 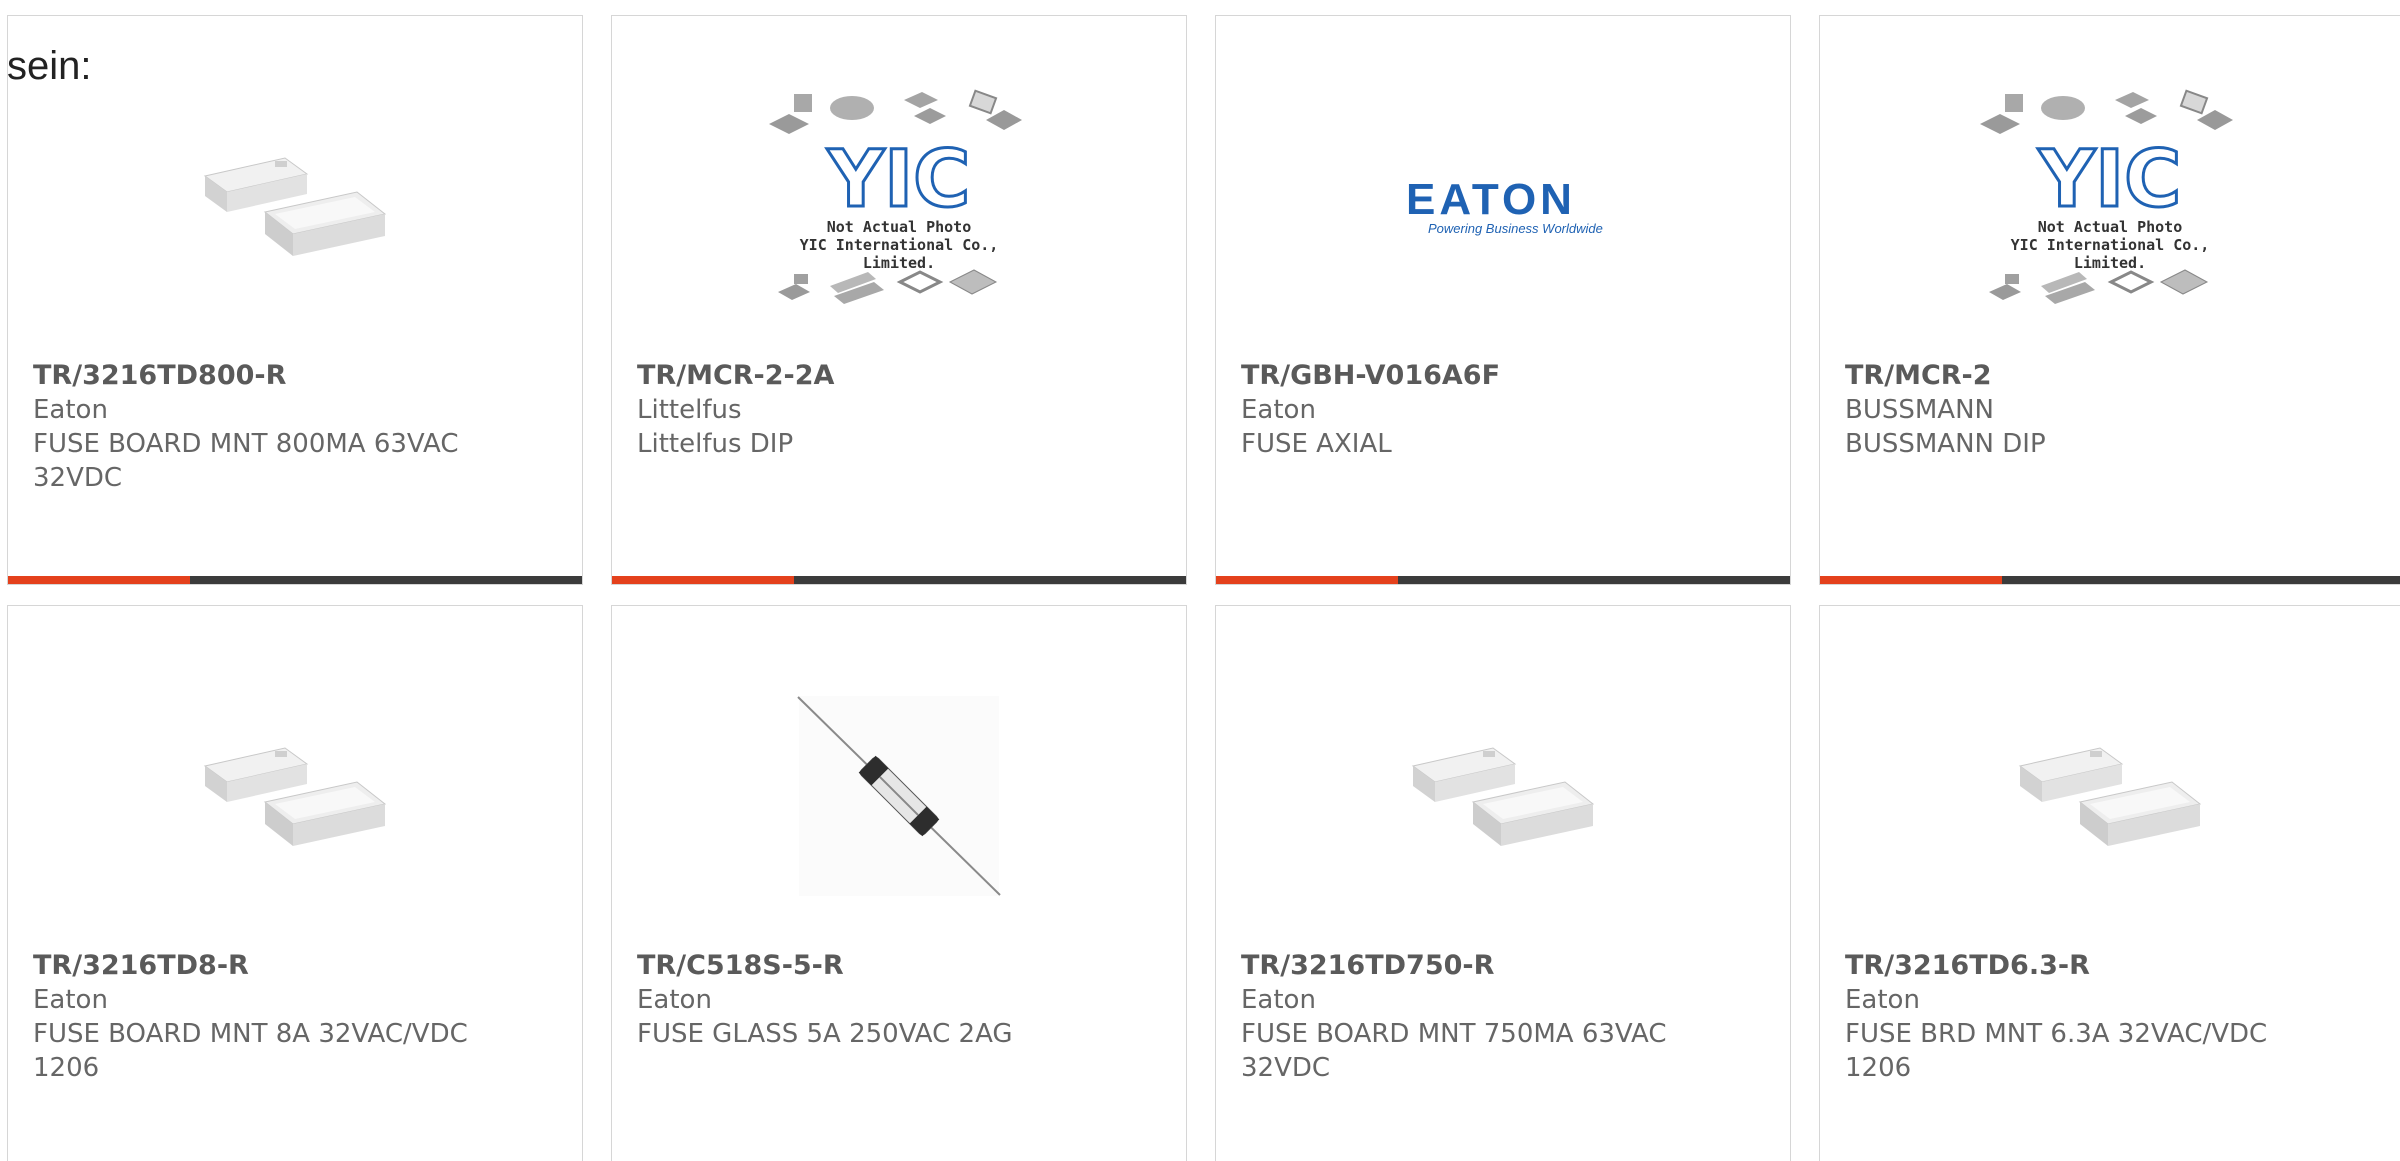 I want to click on product-description: FUSE BOARD MNT 800MA 63VAC 32VDC, so click(x=246, y=461).